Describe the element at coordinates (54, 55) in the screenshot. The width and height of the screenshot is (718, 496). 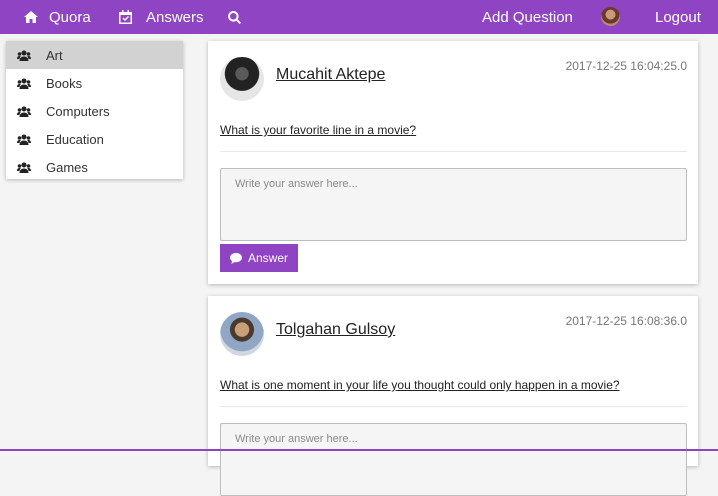
I see `sidebar-item-label: Art` at that location.